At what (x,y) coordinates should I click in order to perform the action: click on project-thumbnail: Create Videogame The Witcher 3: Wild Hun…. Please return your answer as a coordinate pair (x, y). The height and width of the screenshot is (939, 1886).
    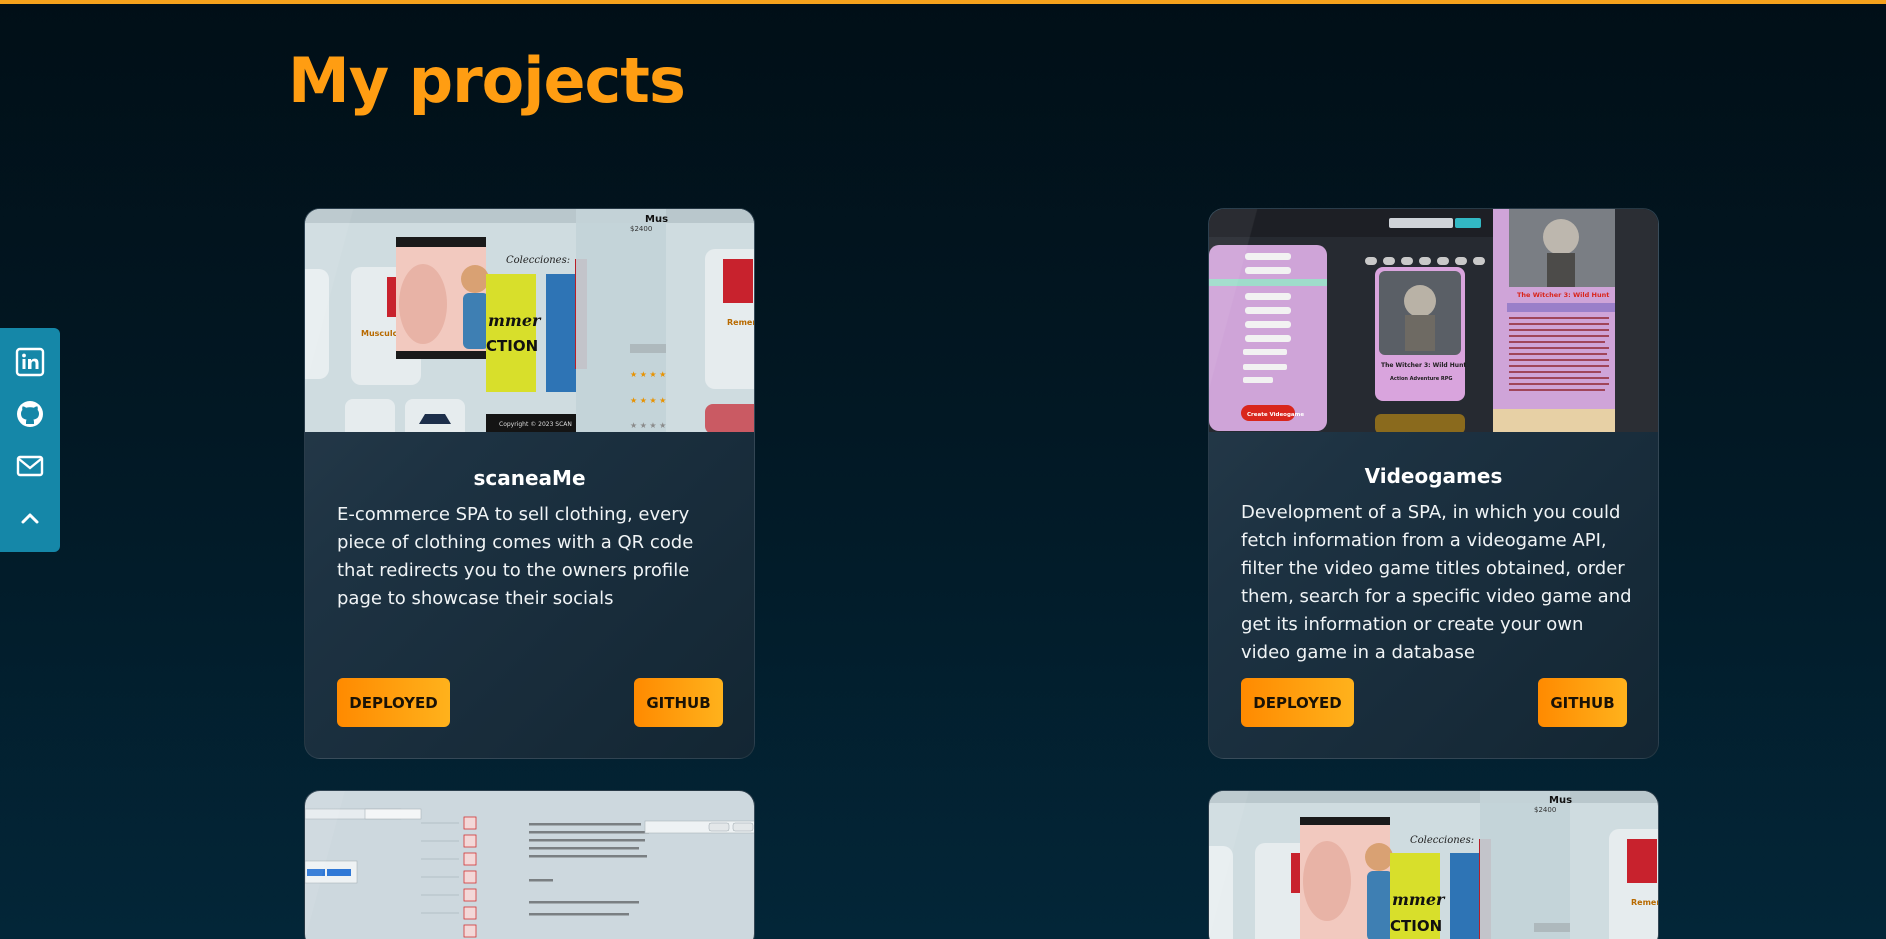
    Looking at the image, I should click on (1433, 320).